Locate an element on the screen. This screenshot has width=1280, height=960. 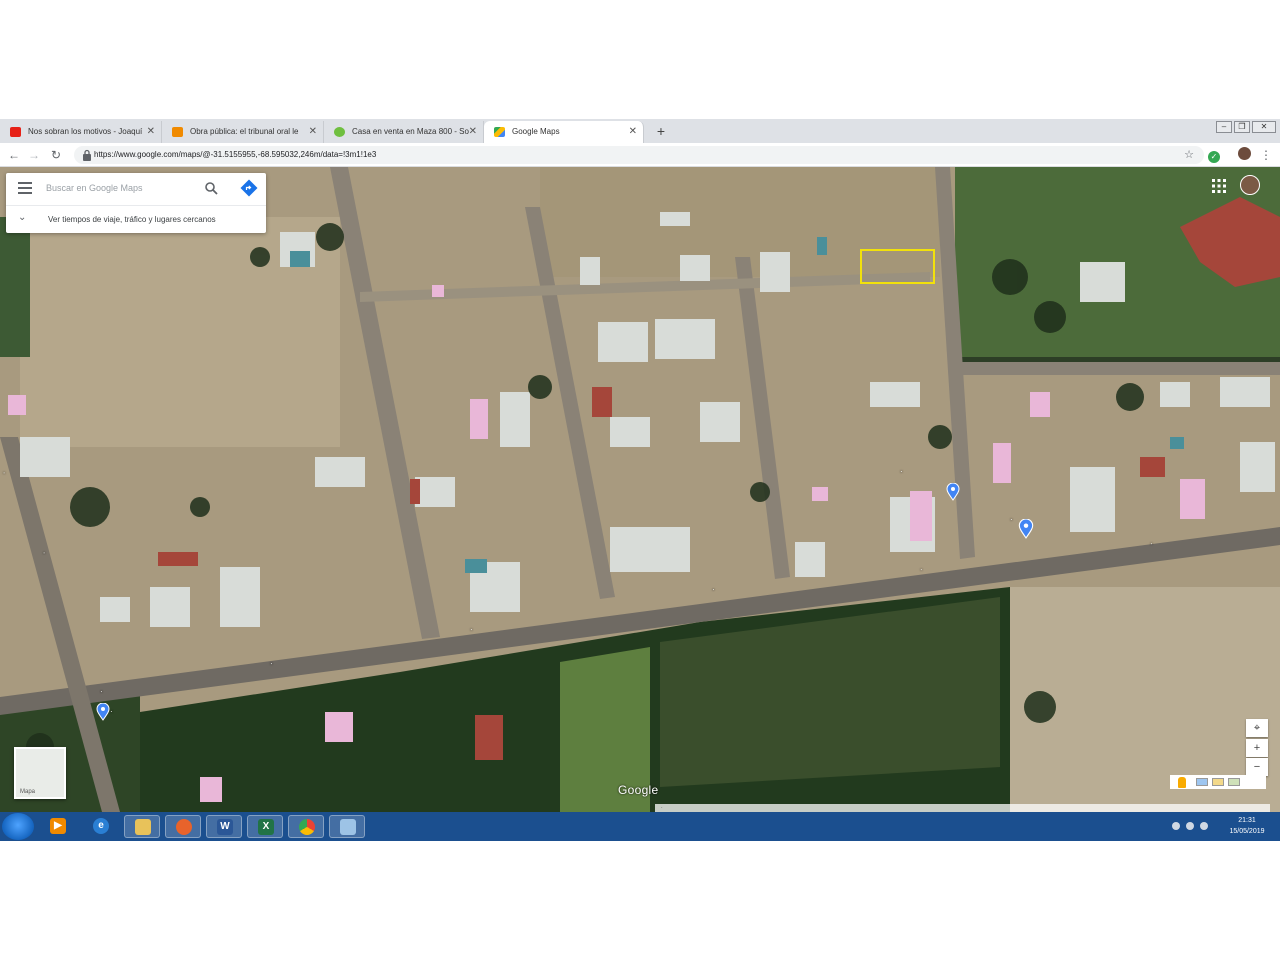
start-button is located at coordinates (18, 826).